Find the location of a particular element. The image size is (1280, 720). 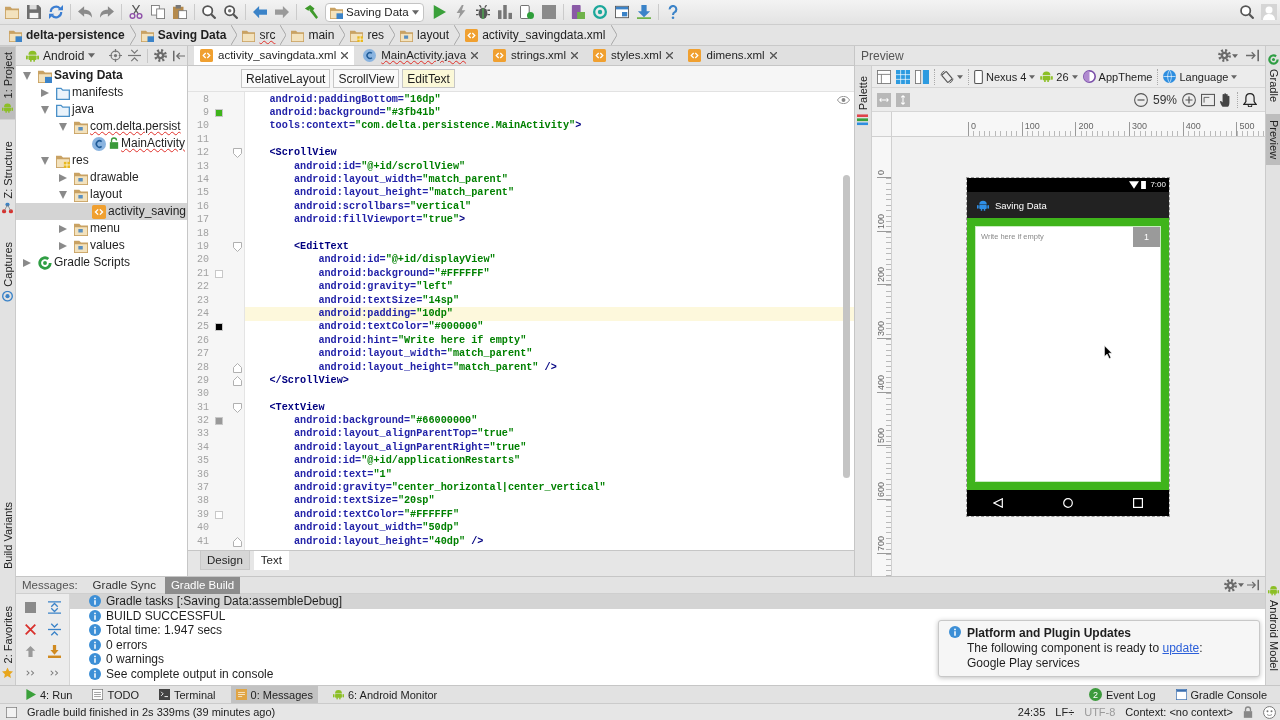

folder-icon is located at coordinates (12, 12).